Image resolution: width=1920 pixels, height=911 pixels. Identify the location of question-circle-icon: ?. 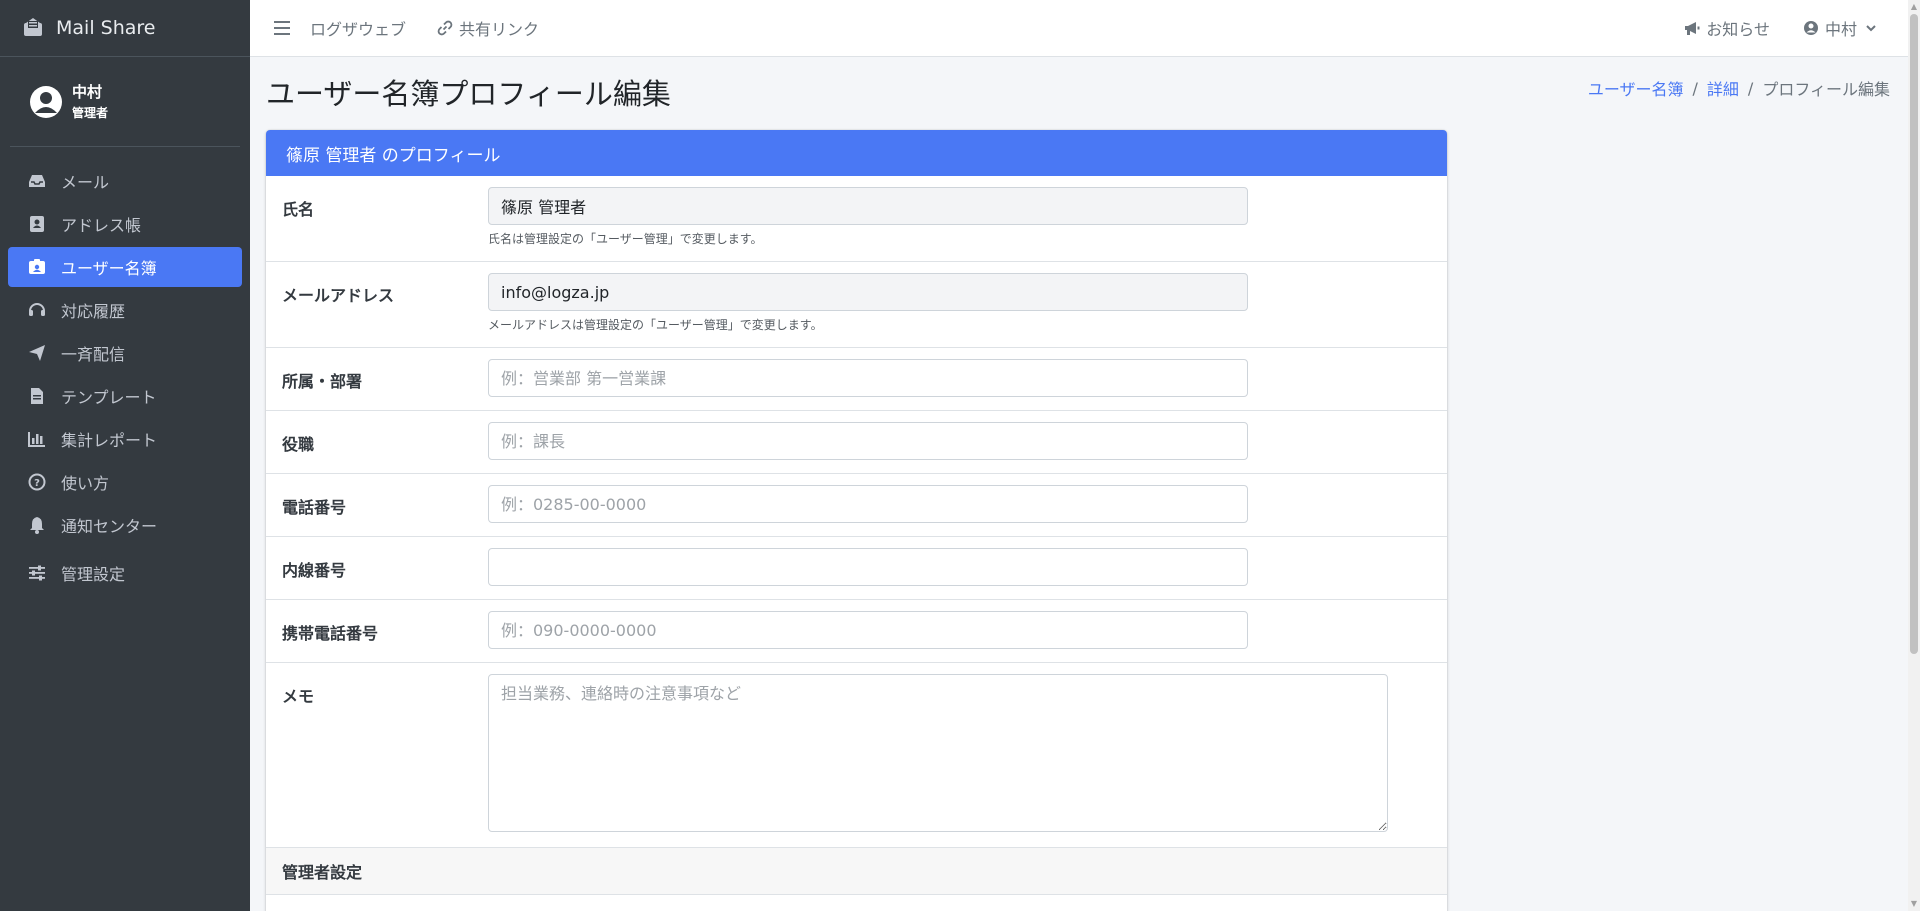
(37, 482).